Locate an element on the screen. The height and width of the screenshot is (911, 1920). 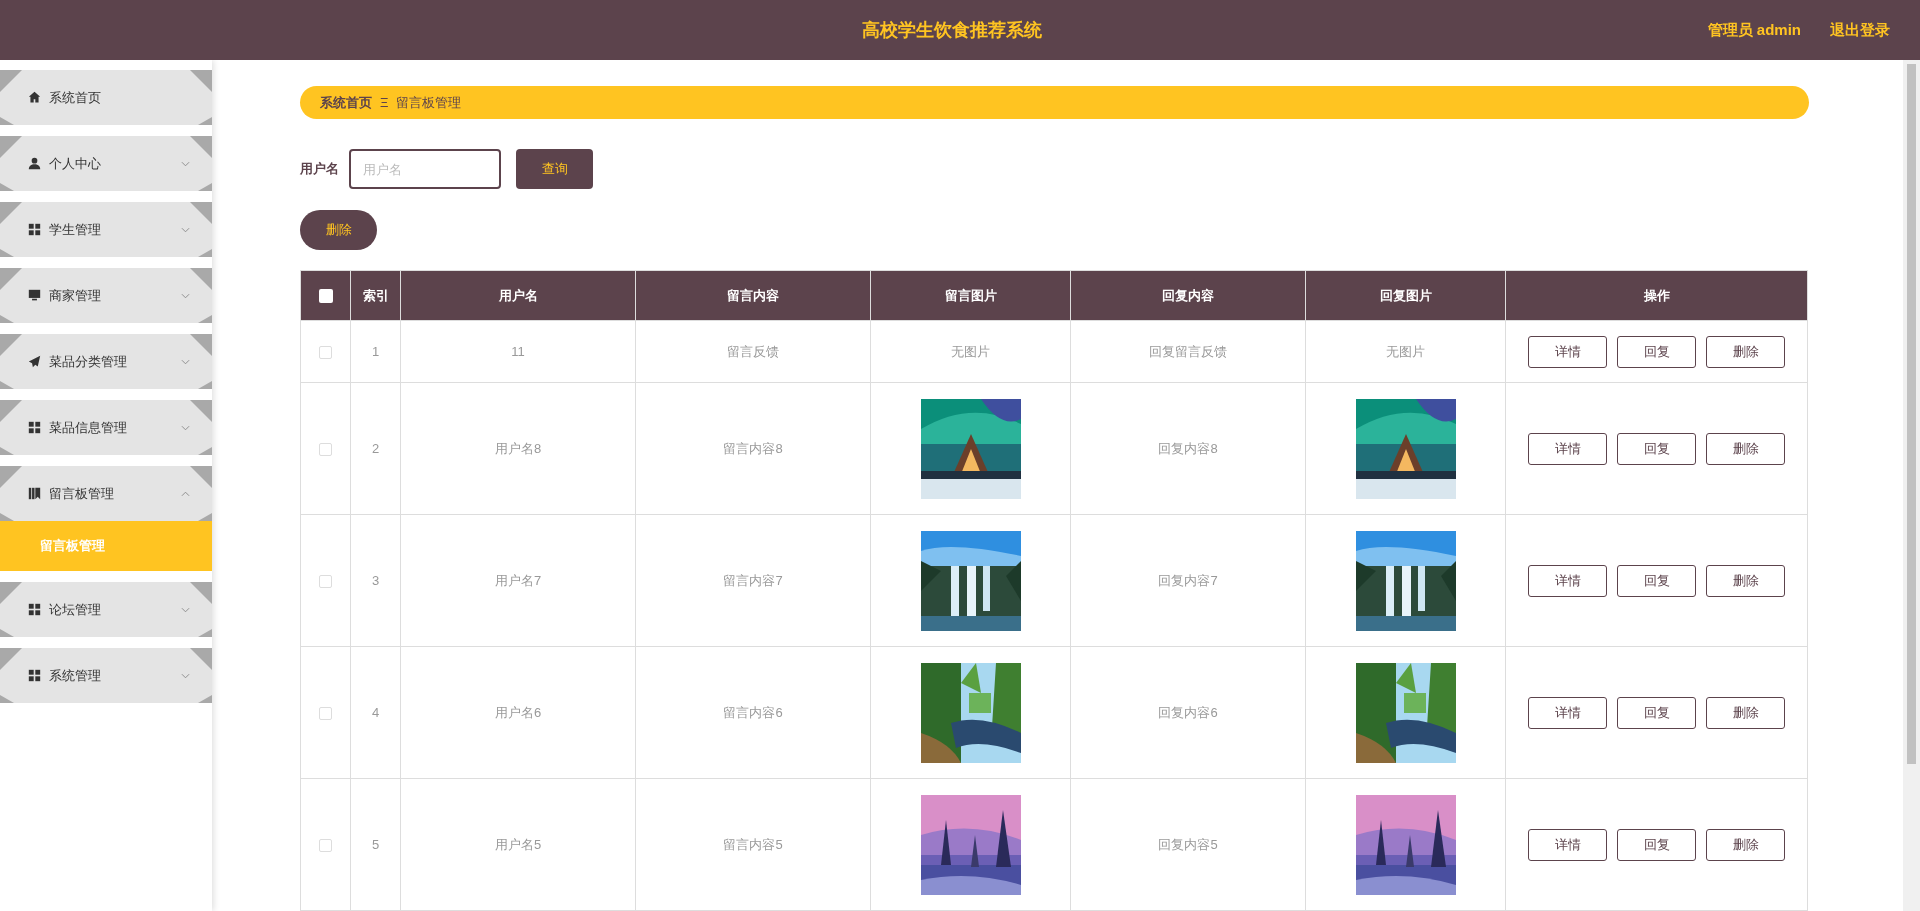
message-cell: 留言内容6 is located at coordinates (753, 712).